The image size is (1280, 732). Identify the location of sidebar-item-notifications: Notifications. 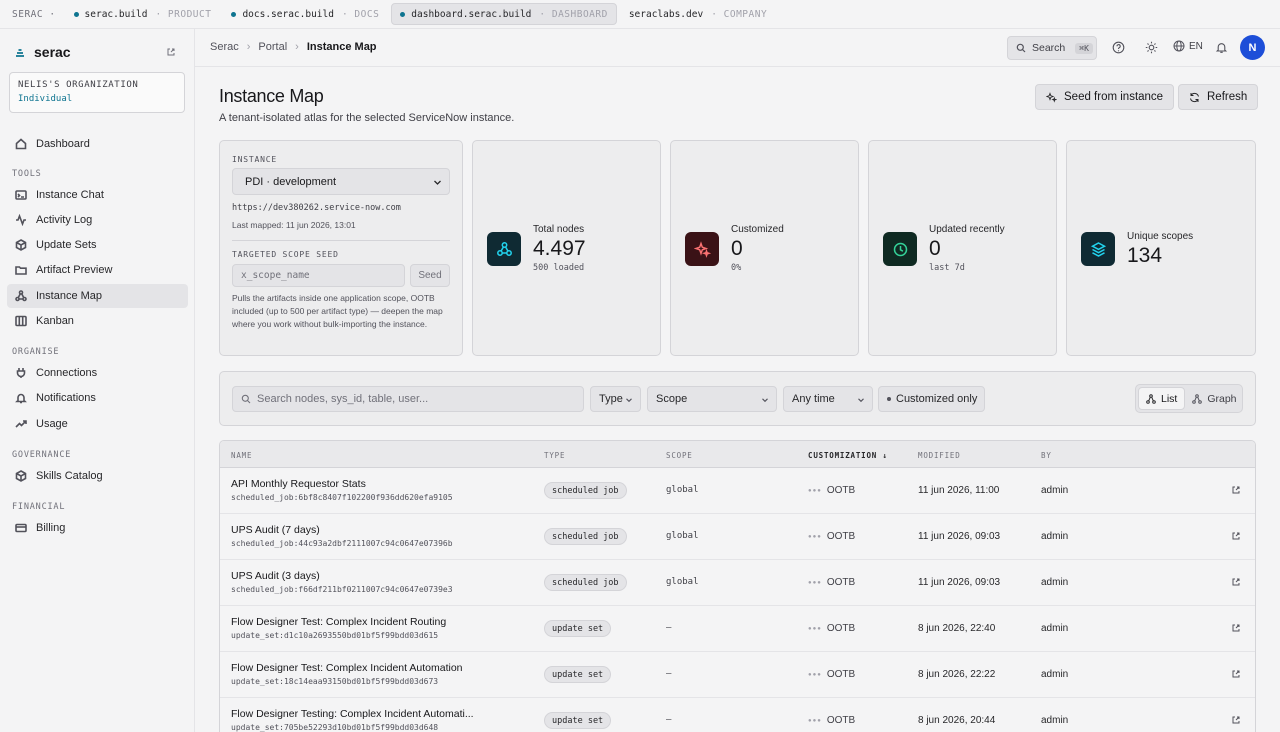
(97, 398).